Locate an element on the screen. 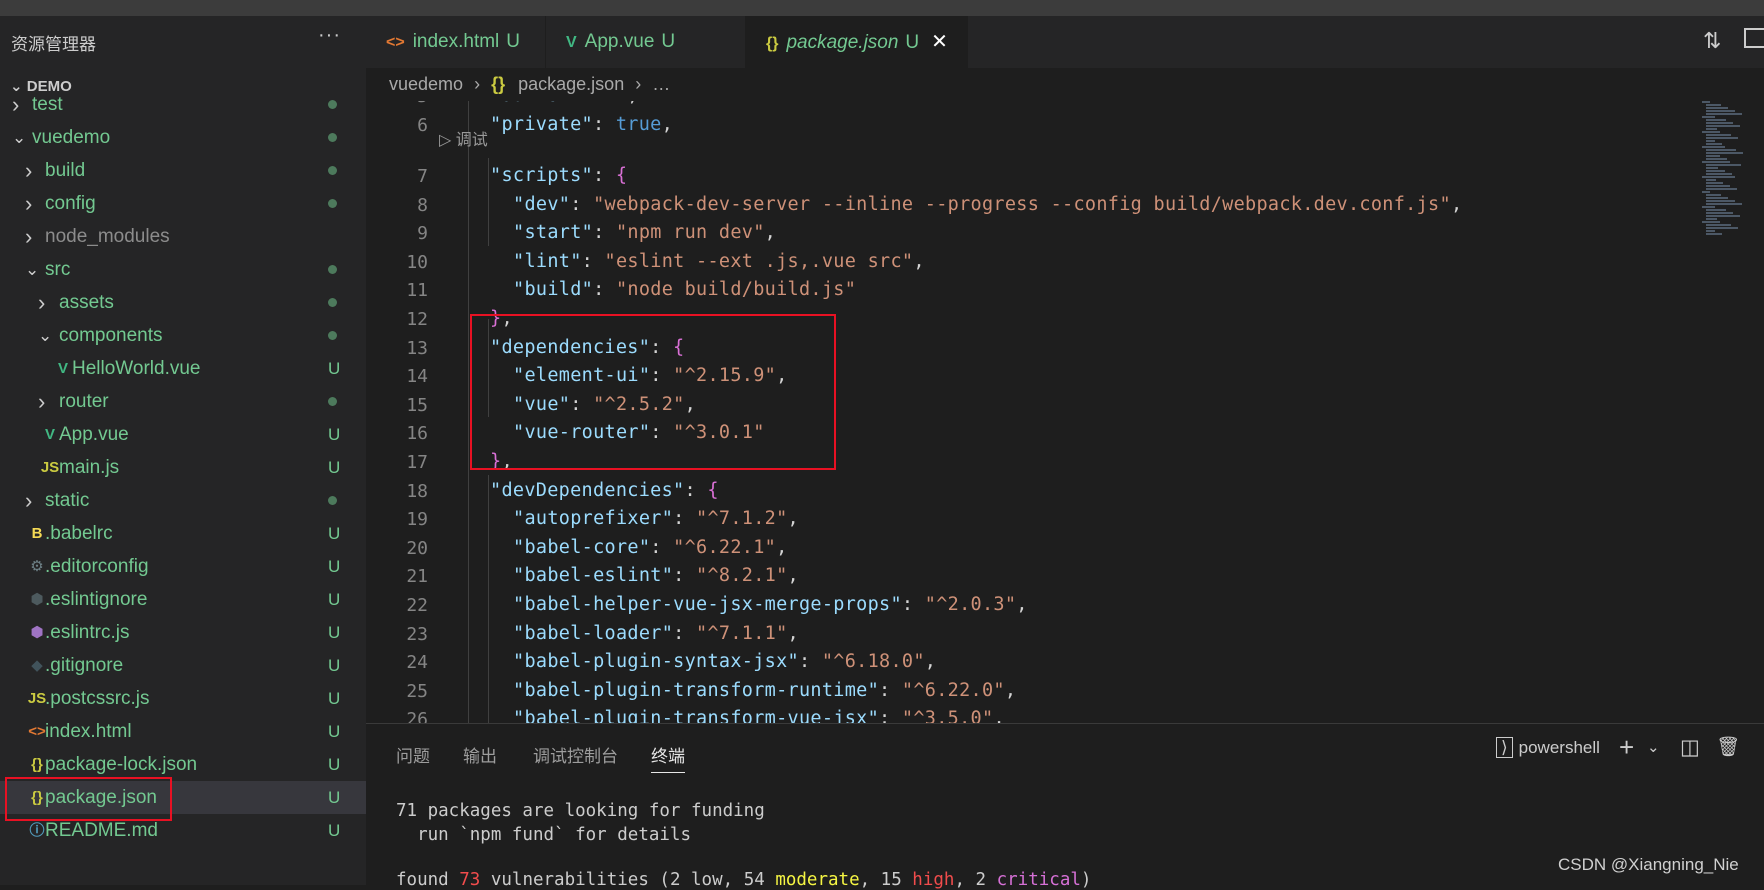  tree-item: JS .postcssrc.js U is located at coordinates (183, 698).